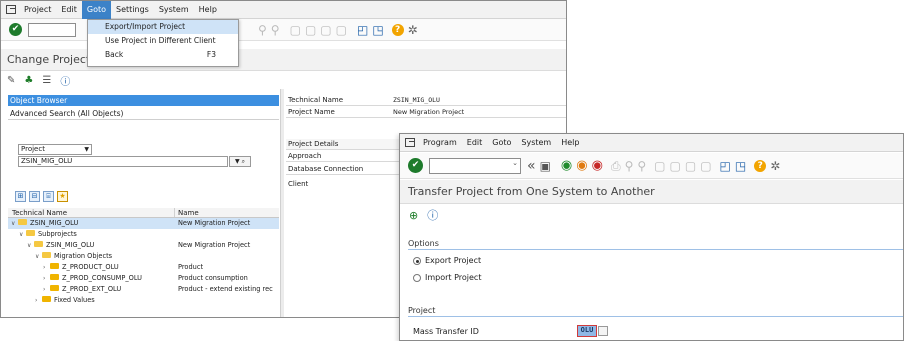  What do you see at coordinates (545, 166) in the screenshot?
I see `save-icon: ▣` at bounding box center [545, 166].